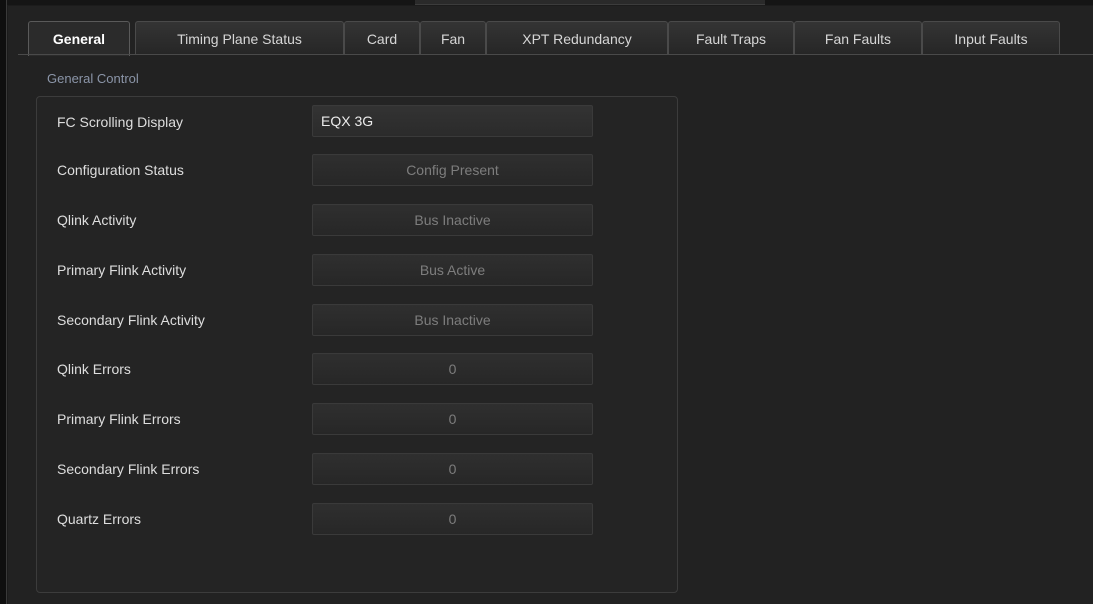 This screenshot has height=604, width=1093. Describe the element at coordinates (452, 270) in the screenshot. I see `primary-flink-activity-value: Bus Active` at that location.